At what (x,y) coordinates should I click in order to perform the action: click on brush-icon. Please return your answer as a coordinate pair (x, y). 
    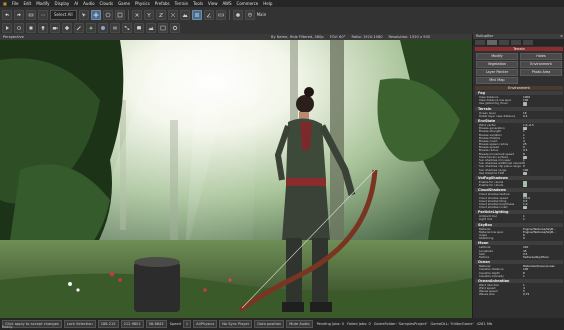
    Looking at the image, I should click on (79, 28).